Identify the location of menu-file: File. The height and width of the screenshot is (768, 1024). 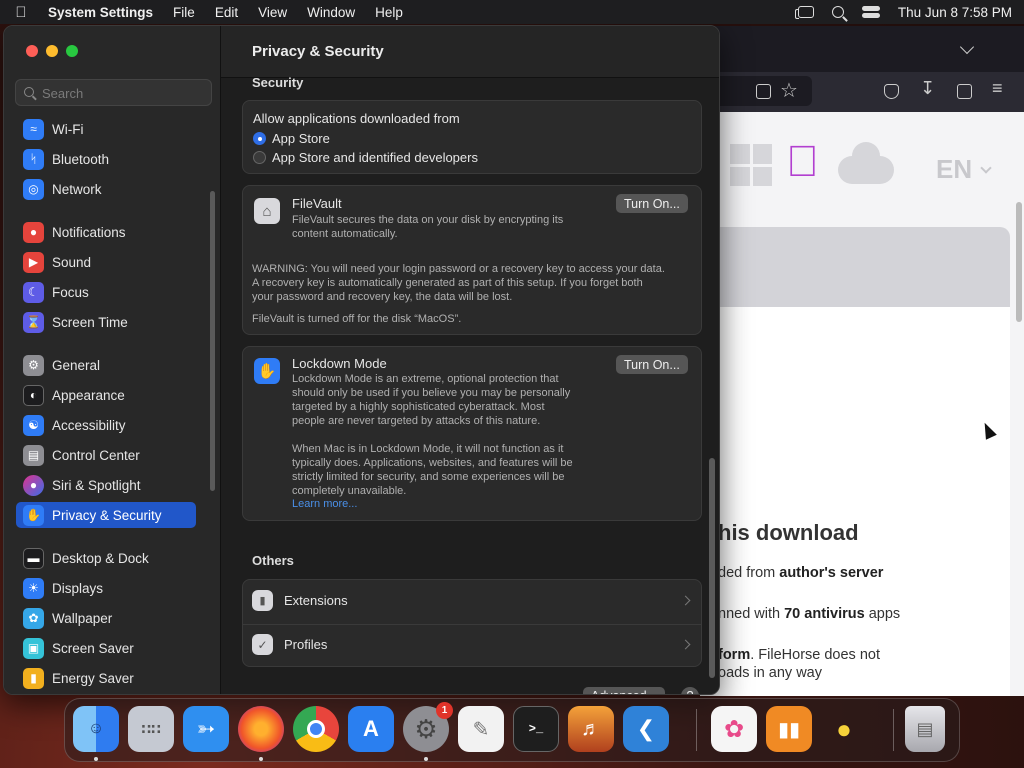
(184, 12).